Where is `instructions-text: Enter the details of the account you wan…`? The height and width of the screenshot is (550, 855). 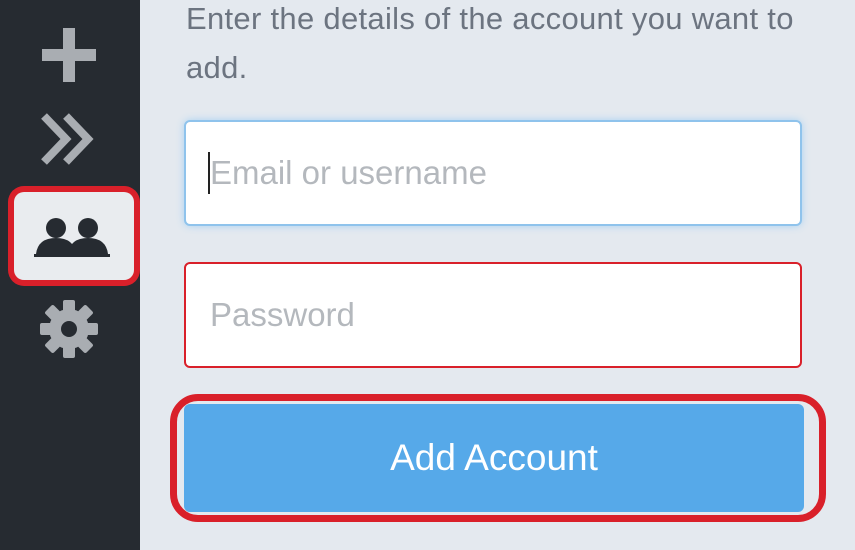 instructions-text: Enter the details of the account you wan… is located at coordinates (490, 43).